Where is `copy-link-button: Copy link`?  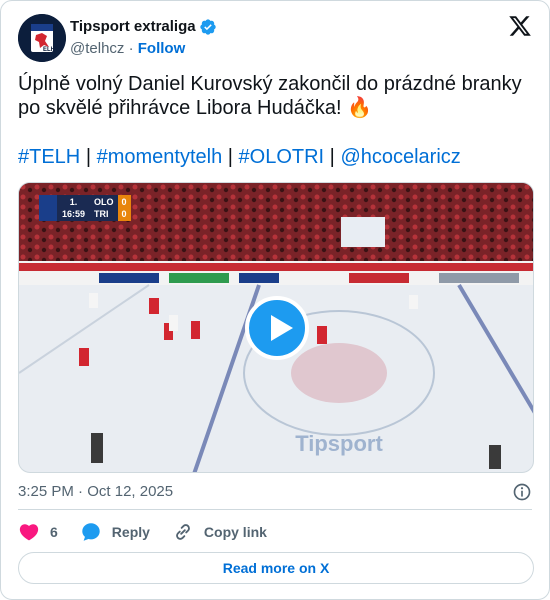
copy-link-button: Copy link is located at coordinates (219, 532).